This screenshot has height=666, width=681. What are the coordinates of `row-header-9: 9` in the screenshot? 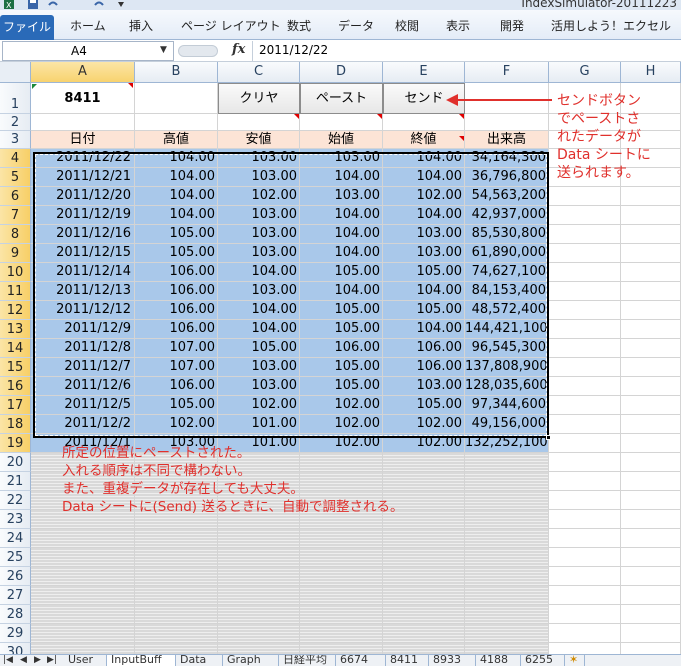 It's located at (15, 253).